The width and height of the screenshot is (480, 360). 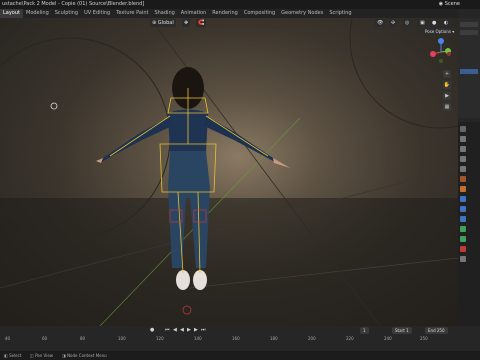 I want to click on start-label: Start, so click(x=400, y=330).